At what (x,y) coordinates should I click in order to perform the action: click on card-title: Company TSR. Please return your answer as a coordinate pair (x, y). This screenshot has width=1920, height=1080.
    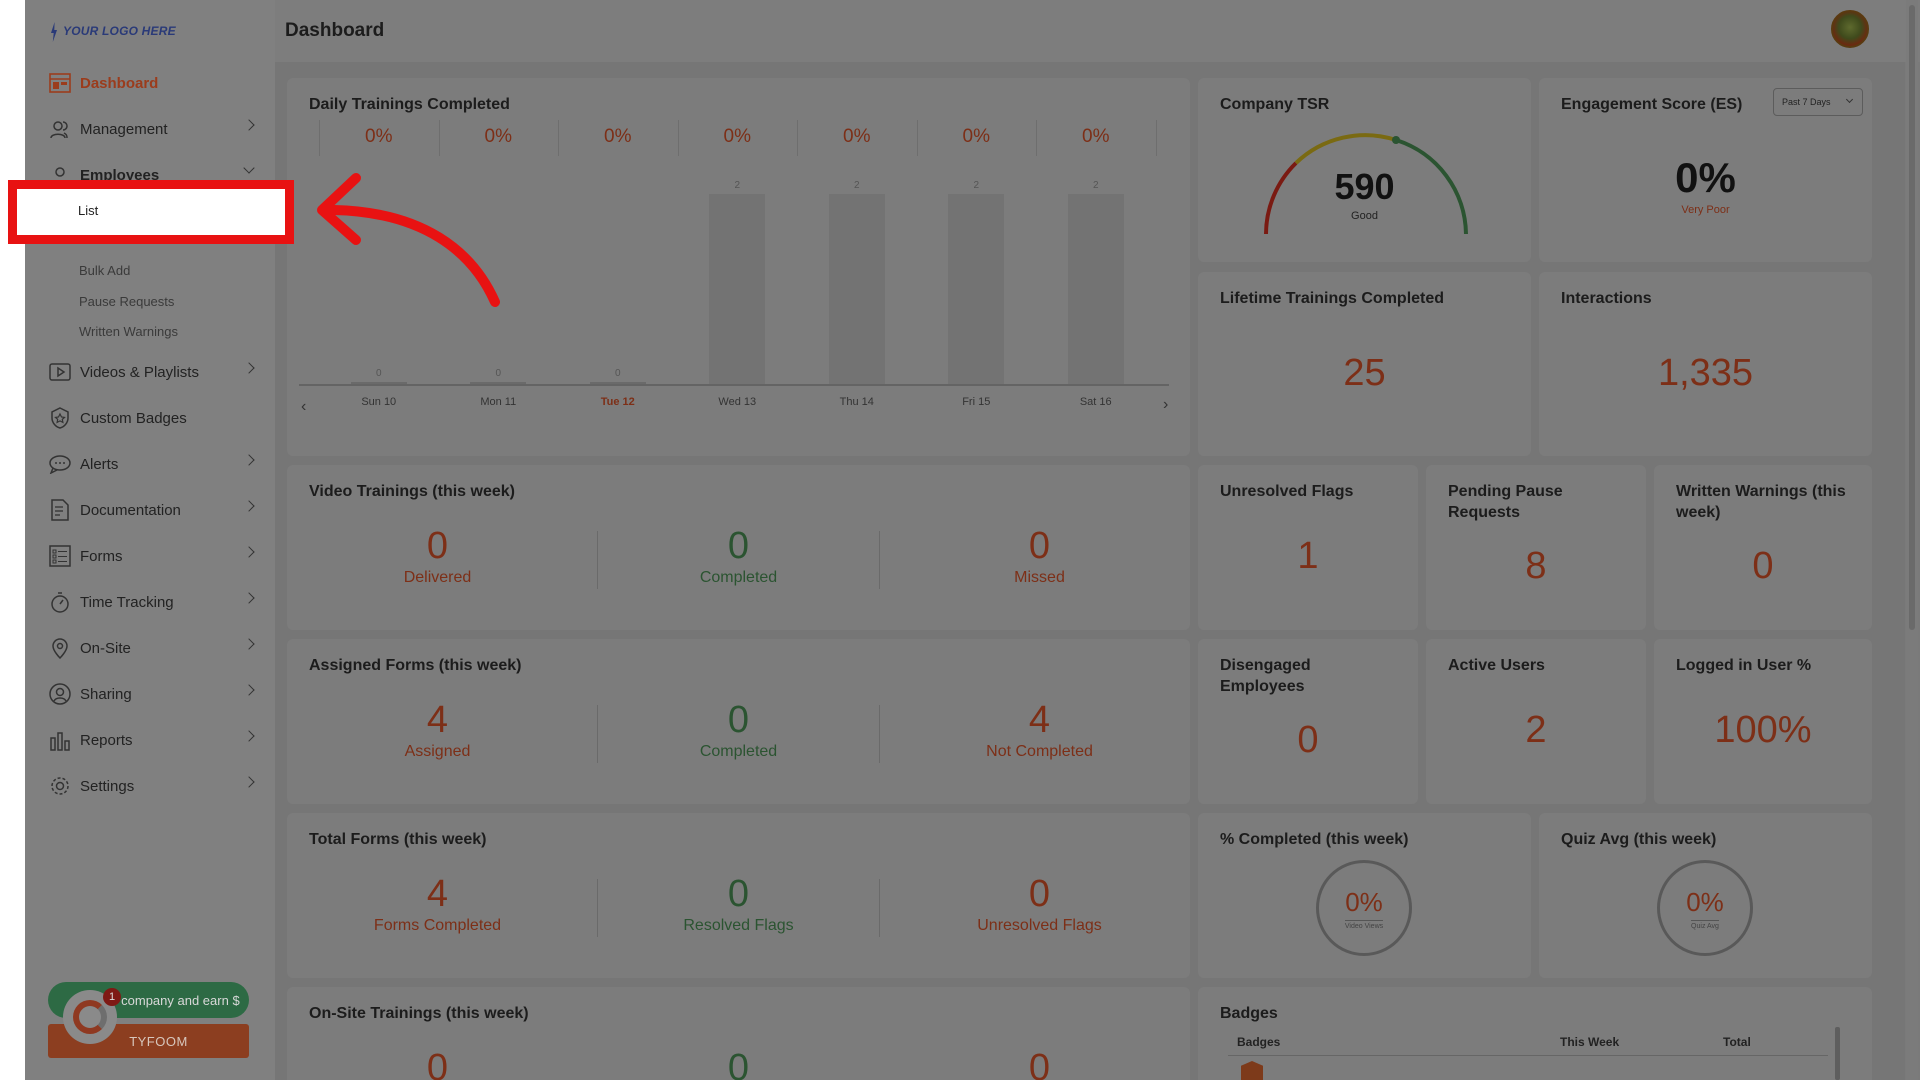
    Looking at the image, I should click on (1275, 104).